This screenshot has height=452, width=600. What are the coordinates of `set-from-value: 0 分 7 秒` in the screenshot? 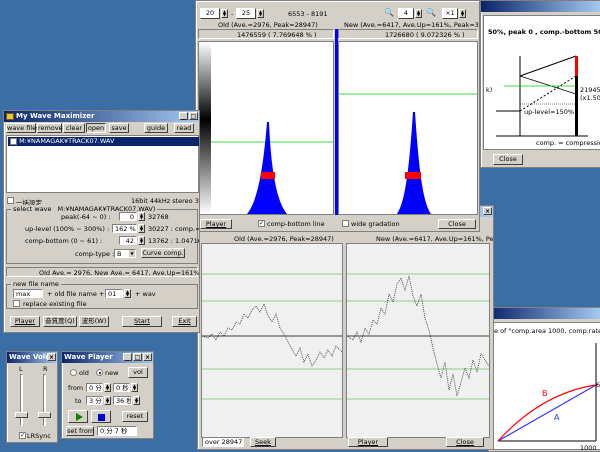 It's located at (117, 431).